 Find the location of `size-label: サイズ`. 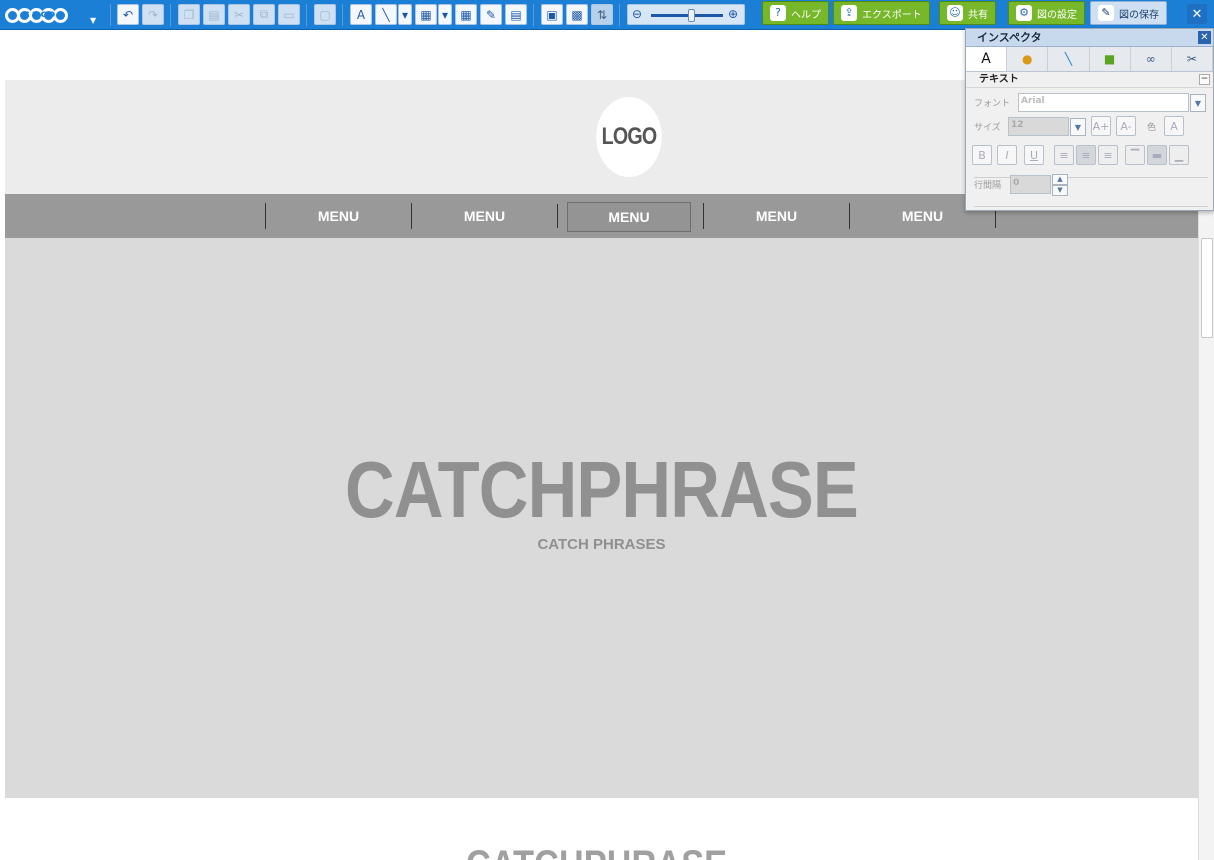

size-label: サイズ is located at coordinates (987, 128).